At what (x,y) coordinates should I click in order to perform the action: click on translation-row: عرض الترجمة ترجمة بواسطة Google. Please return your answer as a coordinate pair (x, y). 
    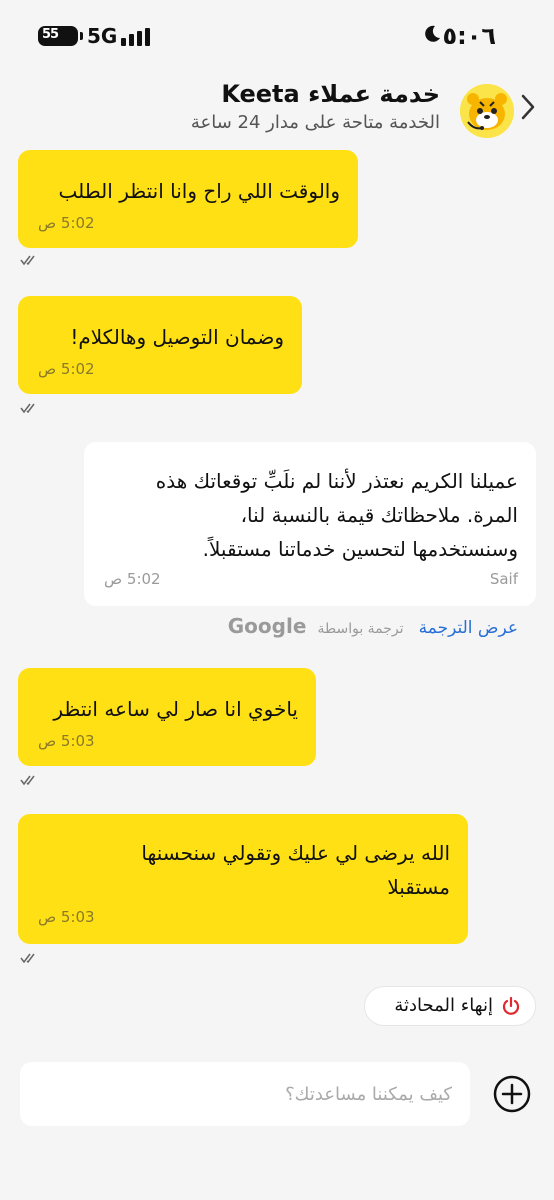
    Looking at the image, I should click on (373, 626).